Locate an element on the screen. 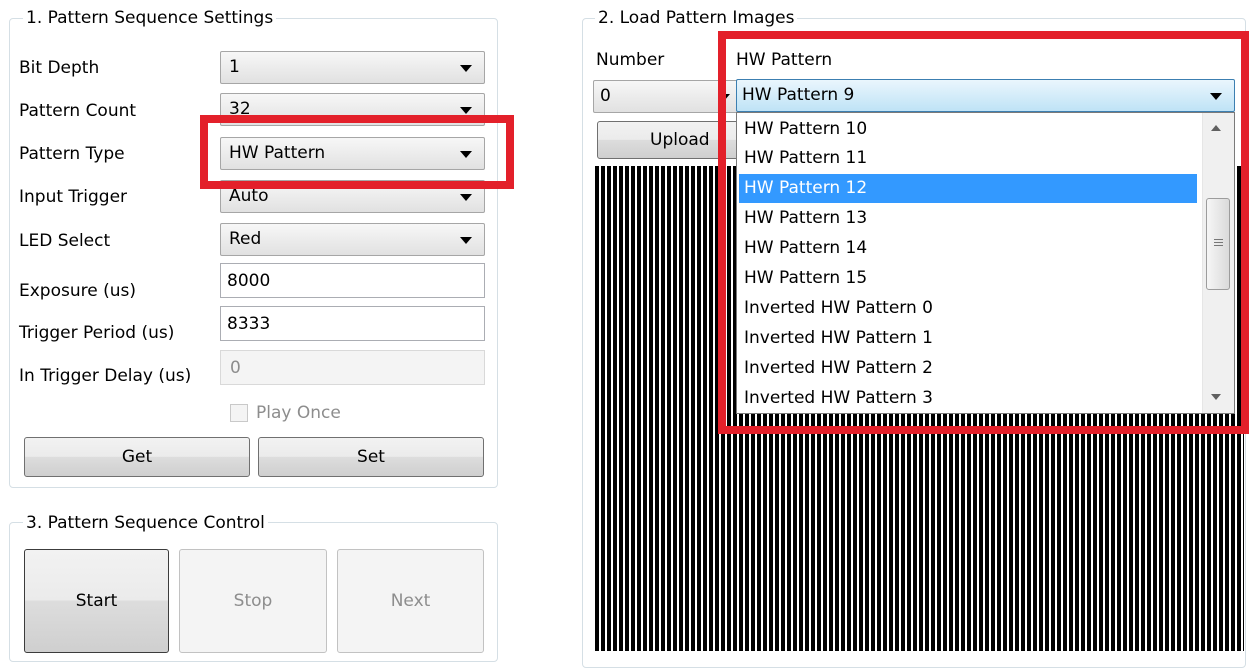  number-value: 0 is located at coordinates (605, 96).